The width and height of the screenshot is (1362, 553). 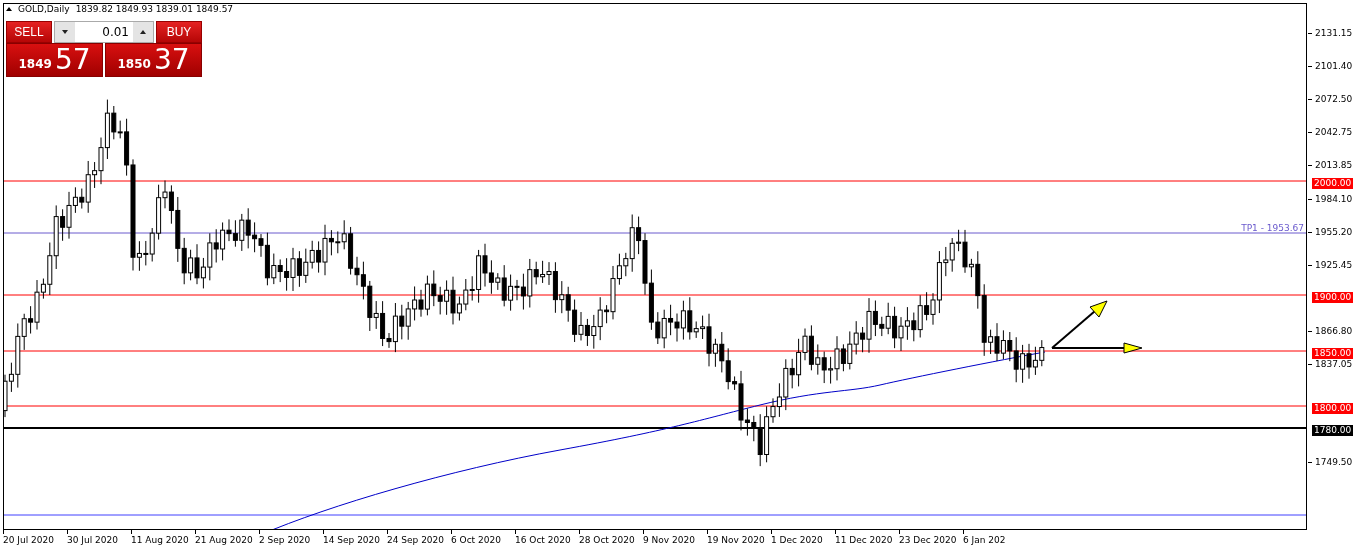 What do you see at coordinates (352, 540) in the screenshot?
I see `date-tick-label: 14 Sep 2020` at bounding box center [352, 540].